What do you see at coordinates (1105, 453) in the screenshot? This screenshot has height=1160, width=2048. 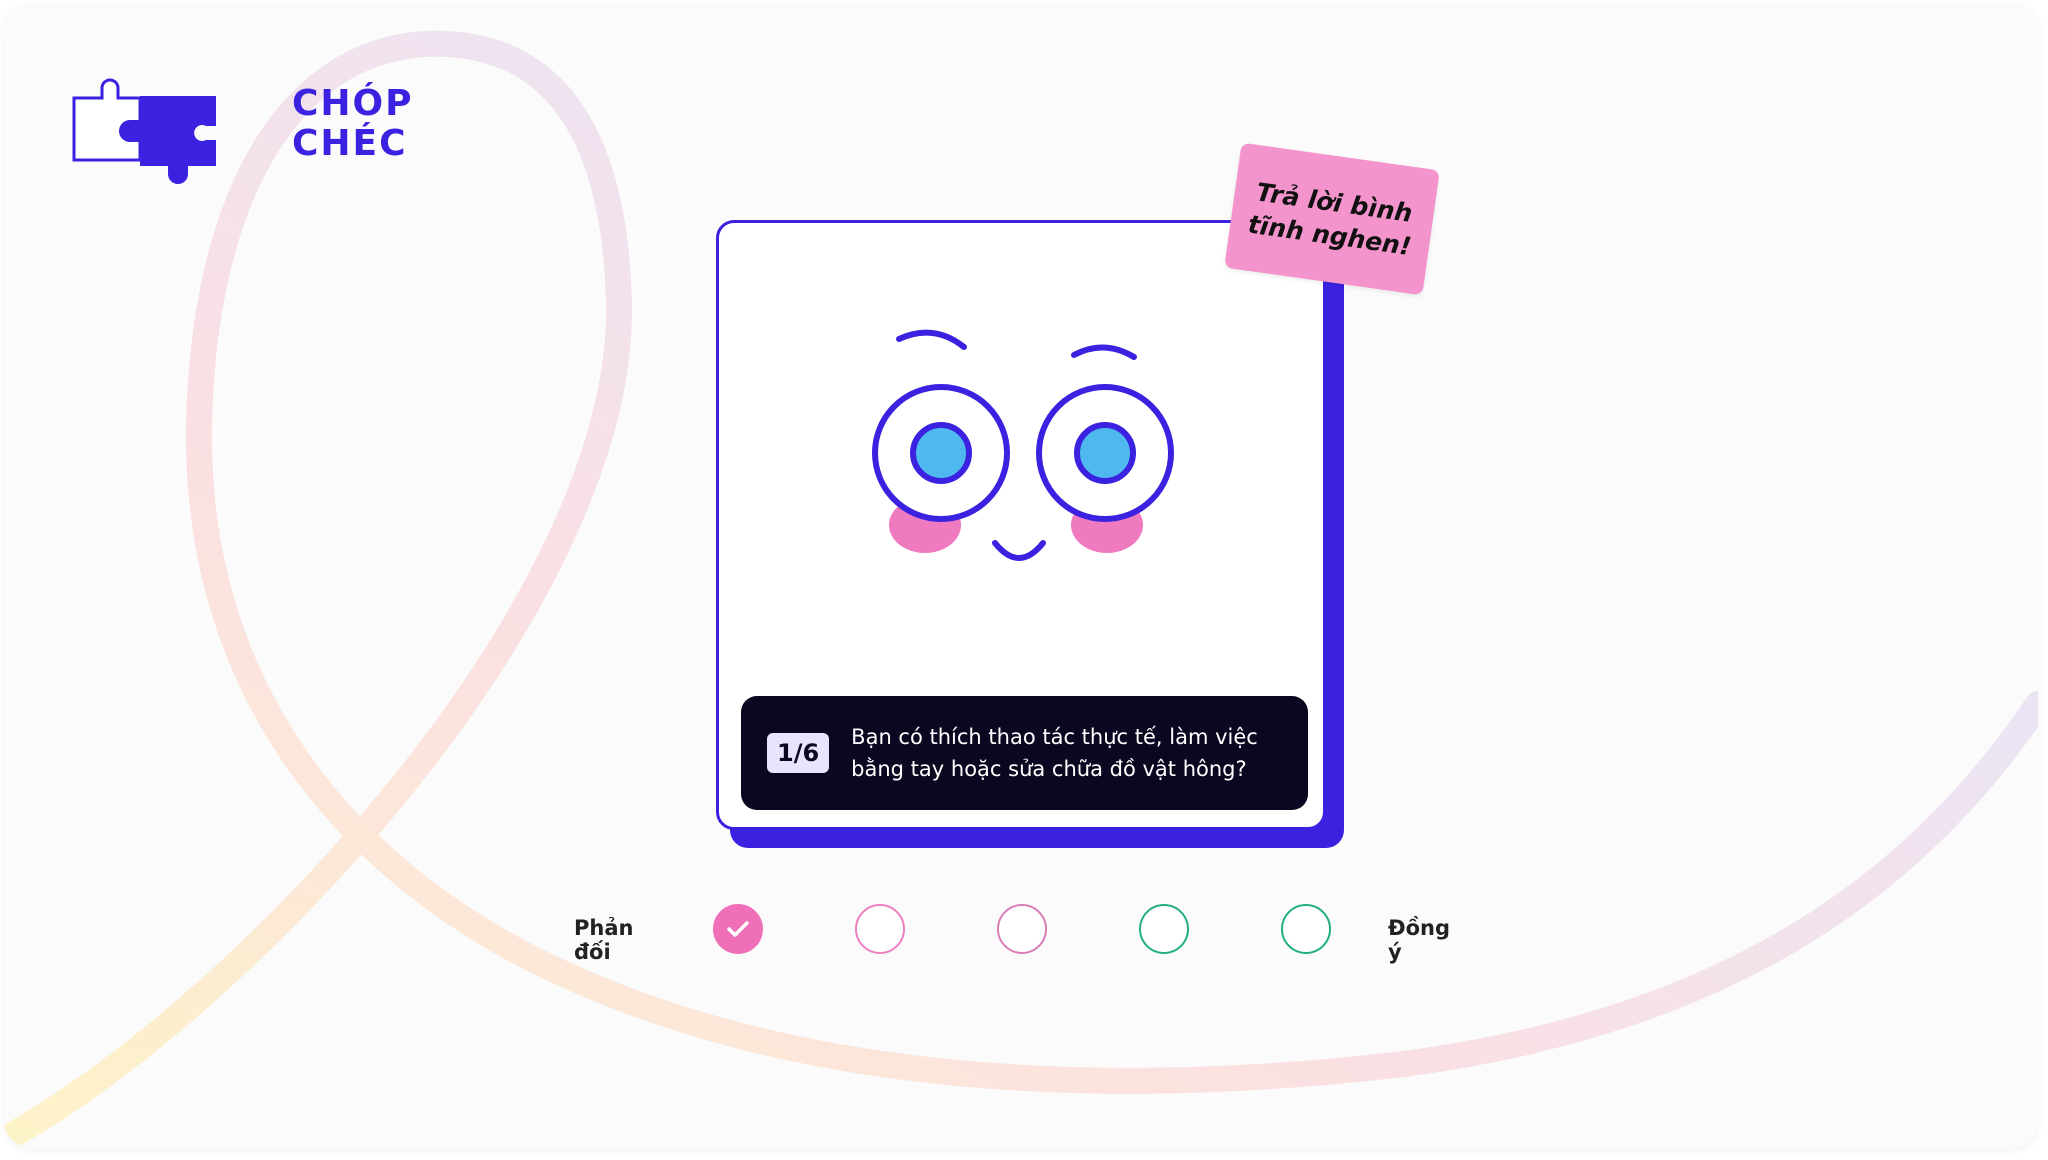 I see `right-pupil` at bounding box center [1105, 453].